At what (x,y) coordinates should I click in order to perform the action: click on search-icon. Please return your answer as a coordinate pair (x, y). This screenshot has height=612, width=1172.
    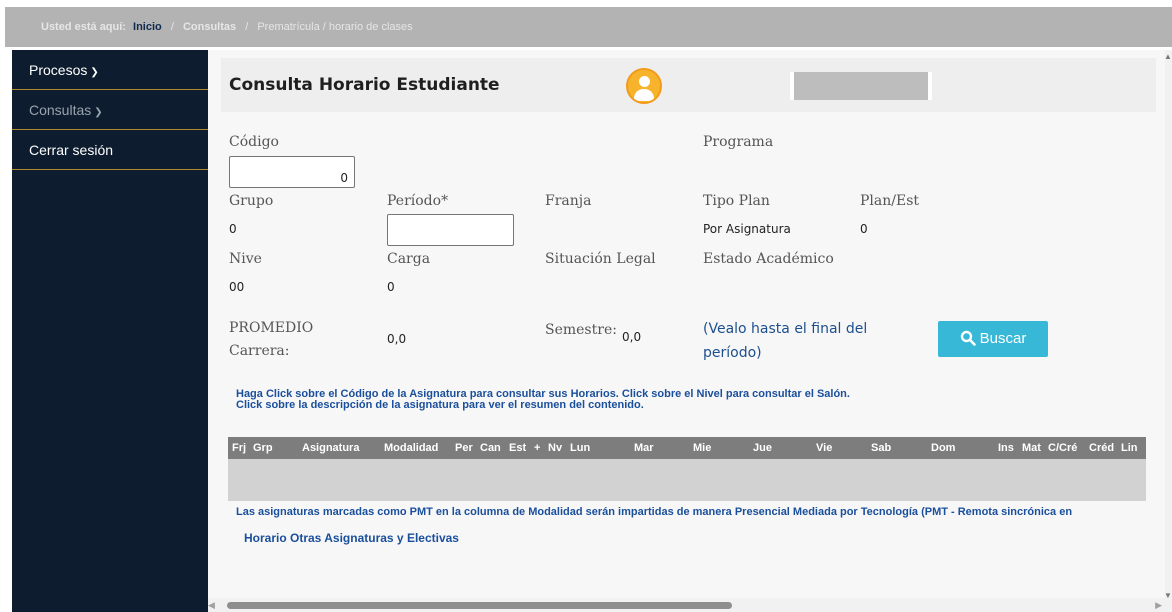
    Looking at the image, I should click on (968, 338).